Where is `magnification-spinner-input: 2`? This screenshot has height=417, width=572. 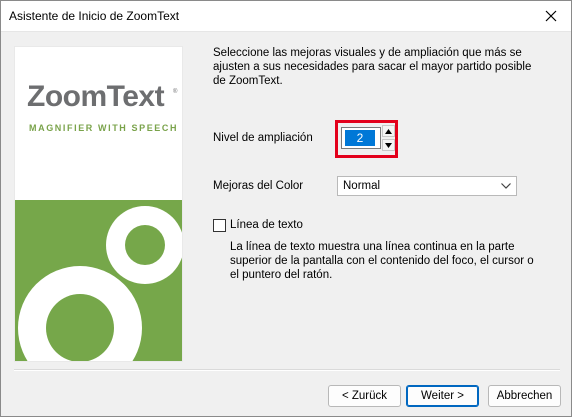 magnification-spinner-input: 2 is located at coordinates (361, 138).